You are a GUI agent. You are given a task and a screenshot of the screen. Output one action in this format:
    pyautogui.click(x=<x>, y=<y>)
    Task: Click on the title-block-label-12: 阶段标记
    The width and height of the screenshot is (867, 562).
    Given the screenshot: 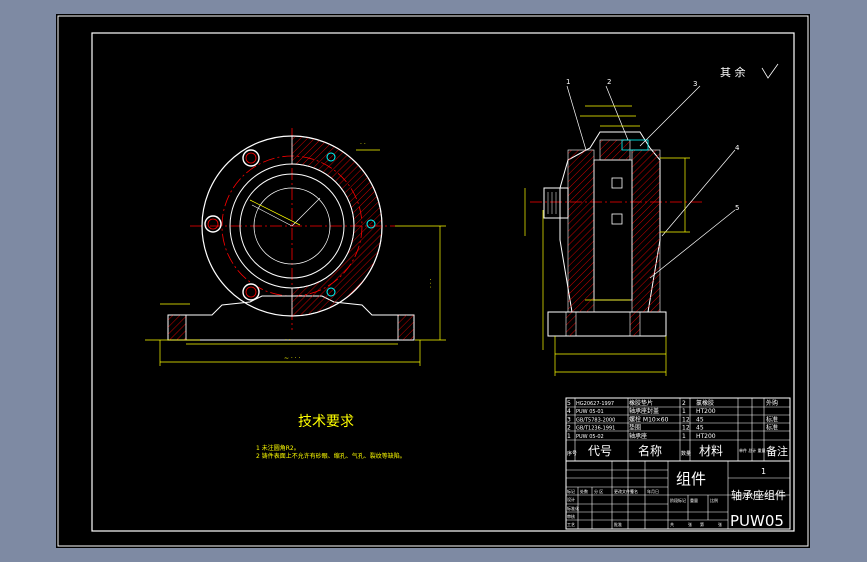 What is the action you would take?
    pyautogui.click(x=678, y=500)
    